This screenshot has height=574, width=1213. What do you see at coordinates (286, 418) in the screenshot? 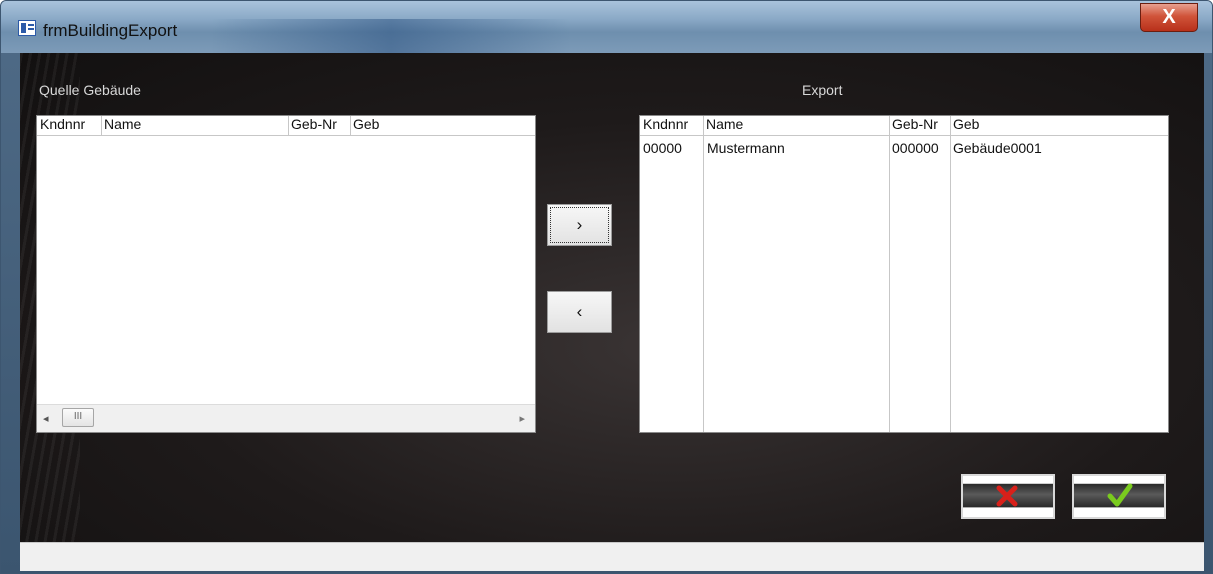
I see `horizontal-scrollbar: ◂ III ▸` at bounding box center [286, 418].